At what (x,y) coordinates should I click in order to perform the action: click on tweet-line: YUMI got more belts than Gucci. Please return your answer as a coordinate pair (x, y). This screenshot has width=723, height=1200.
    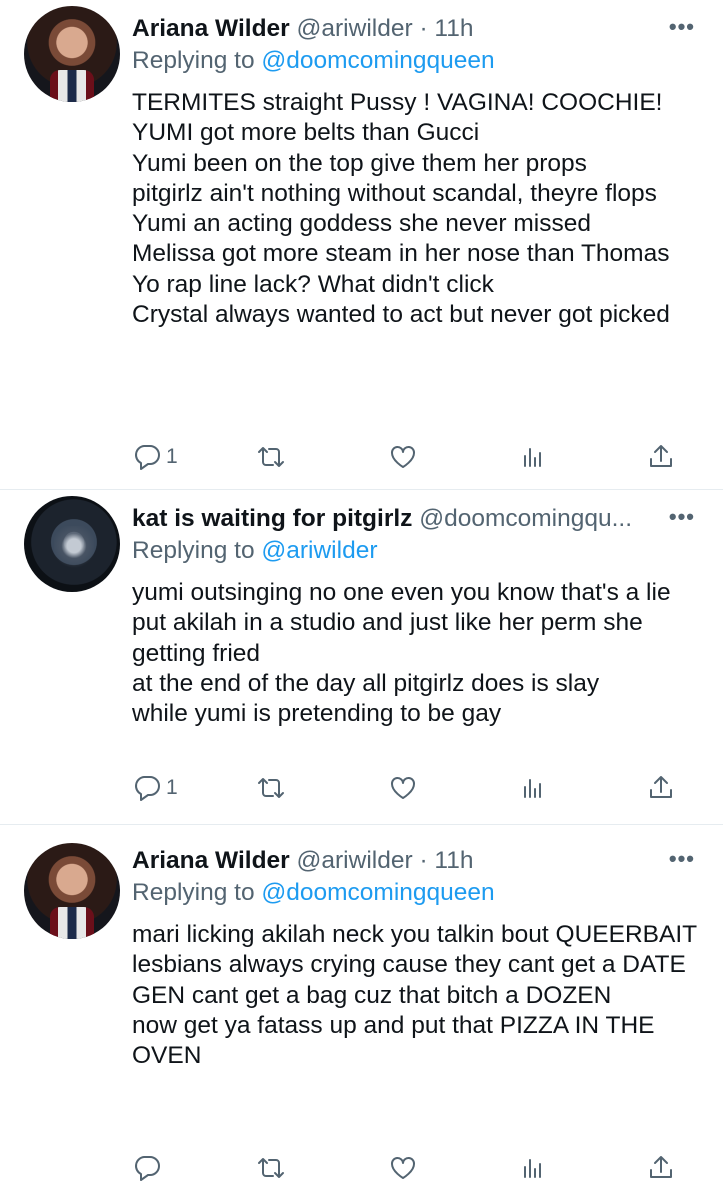
    Looking at the image, I should click on (306, 133).